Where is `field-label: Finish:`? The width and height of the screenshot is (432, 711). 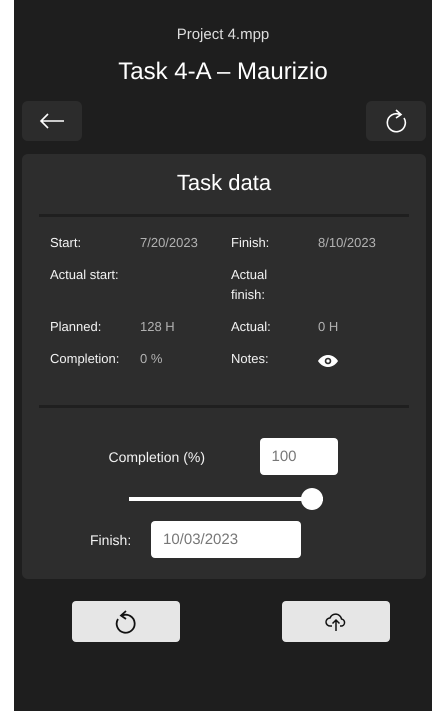
field-label: Finish: is located at coordinates (250, 243).